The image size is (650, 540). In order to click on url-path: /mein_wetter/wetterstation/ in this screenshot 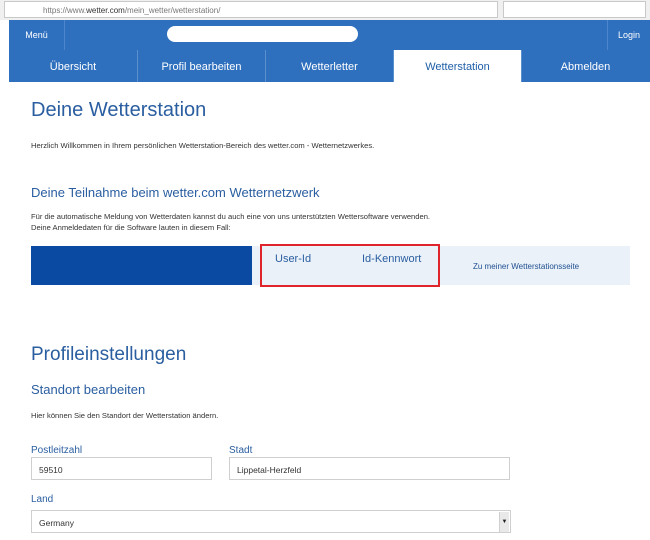, I will do `click(172, 10)`.